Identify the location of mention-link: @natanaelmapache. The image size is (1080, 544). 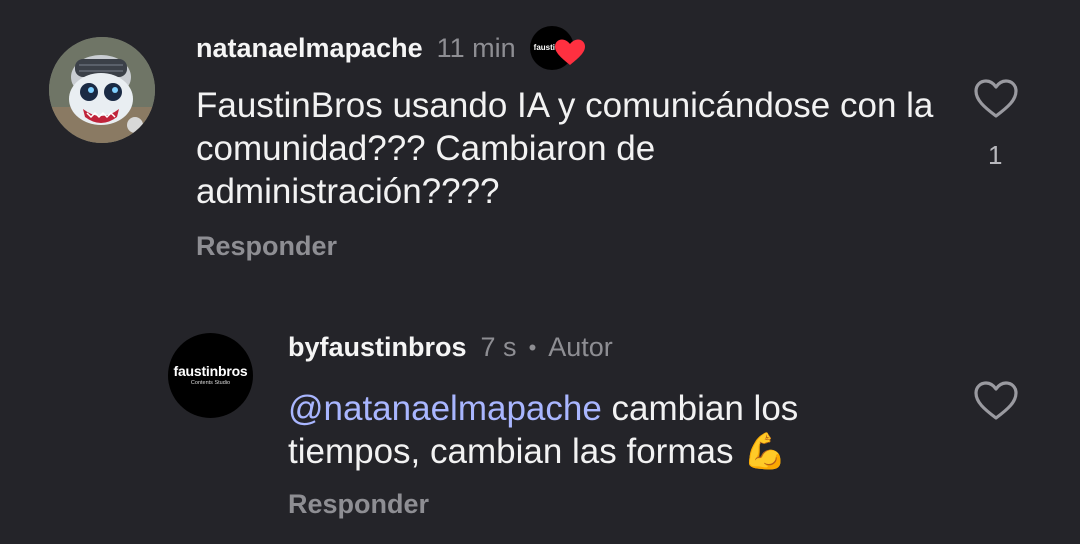
(445, 408).